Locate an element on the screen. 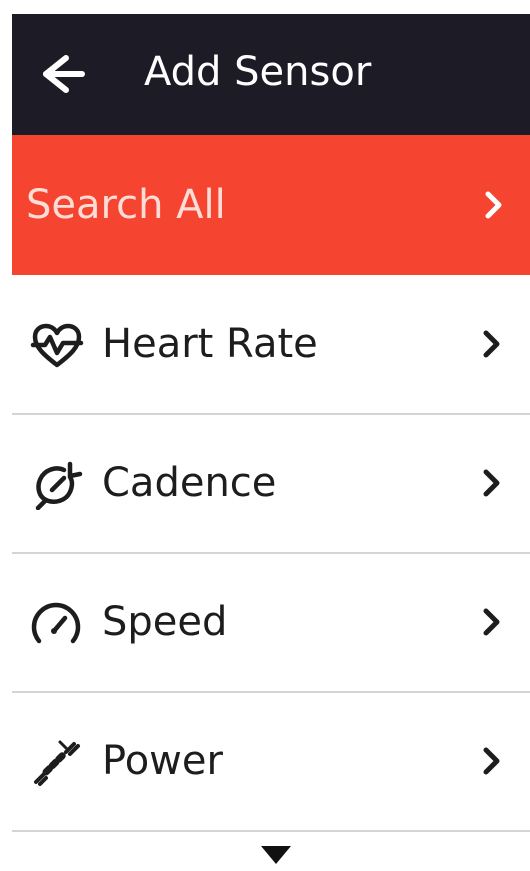  cadence-icon is located at coordinates (57, 485).